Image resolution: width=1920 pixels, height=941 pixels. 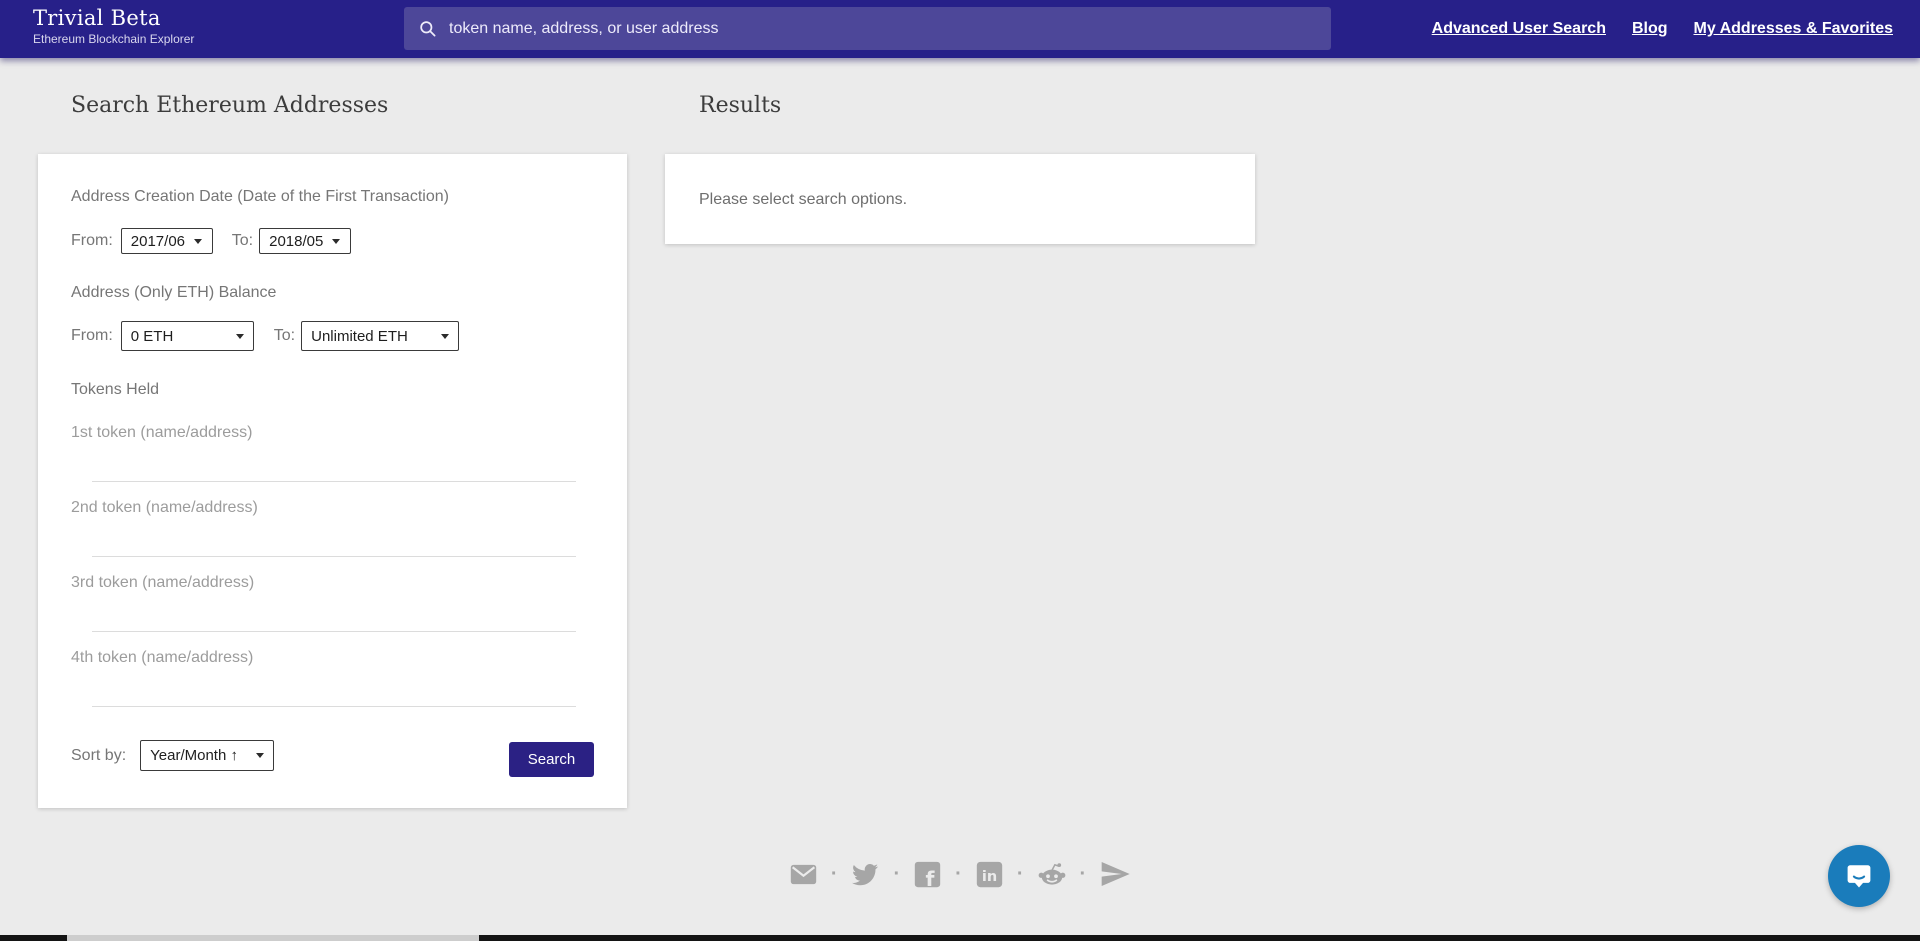 What do you see at coordinates (1519, 29) in the screenshot?
I see `nav-advanced-user-search: Advanced User Search` at bounding box center [1519, 29].